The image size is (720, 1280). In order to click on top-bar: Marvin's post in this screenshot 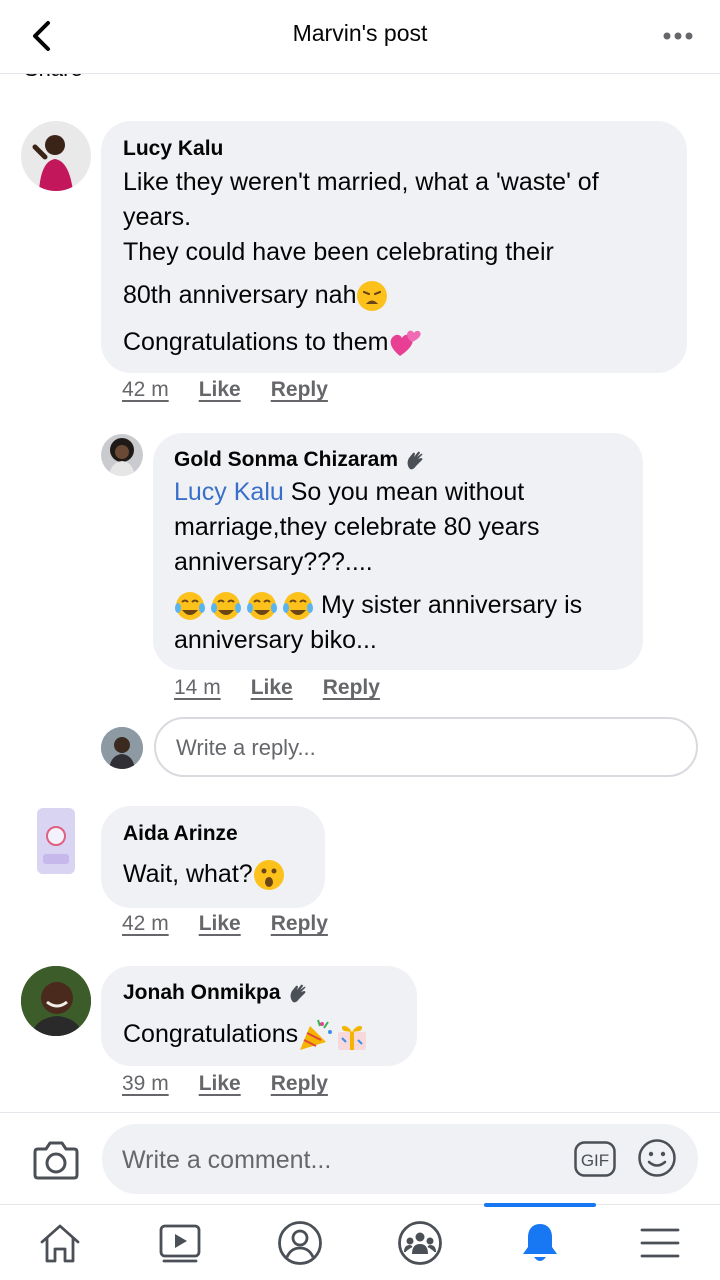, I will do `click(360, 37)`.